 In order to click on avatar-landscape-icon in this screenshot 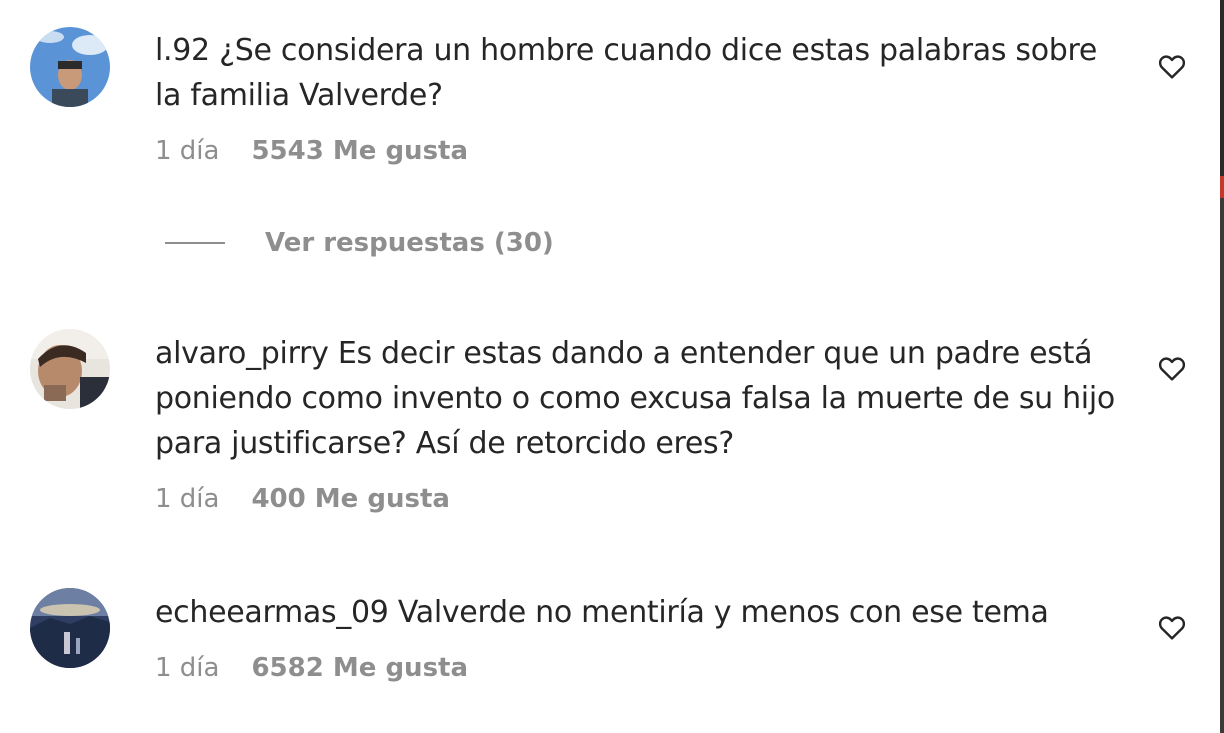, I will do `click(70, 628)`.